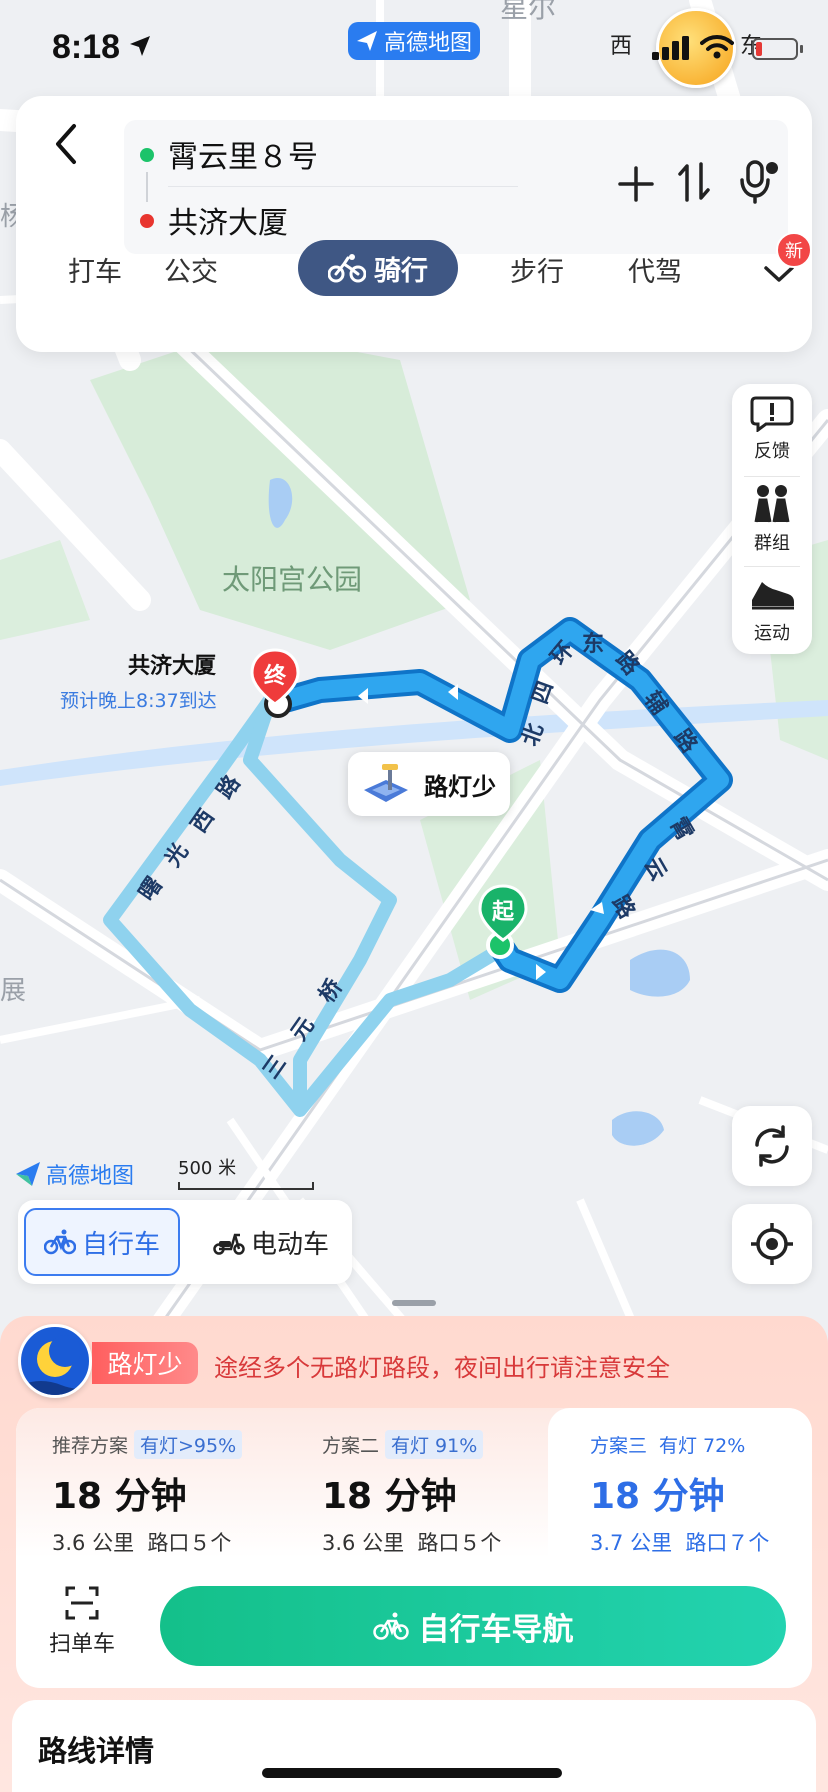 The image size is (828, 1792). What do you see at coordinates (401, 271) in the screenshot?
I see `tab-cycling-label: 骑行` at bounding box center [401, 271].